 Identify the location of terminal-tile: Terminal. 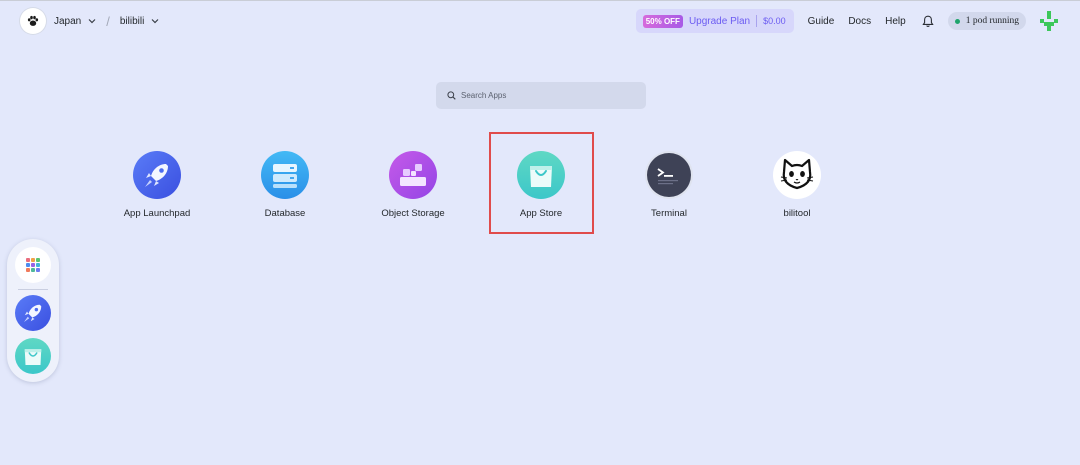
(669, 185).